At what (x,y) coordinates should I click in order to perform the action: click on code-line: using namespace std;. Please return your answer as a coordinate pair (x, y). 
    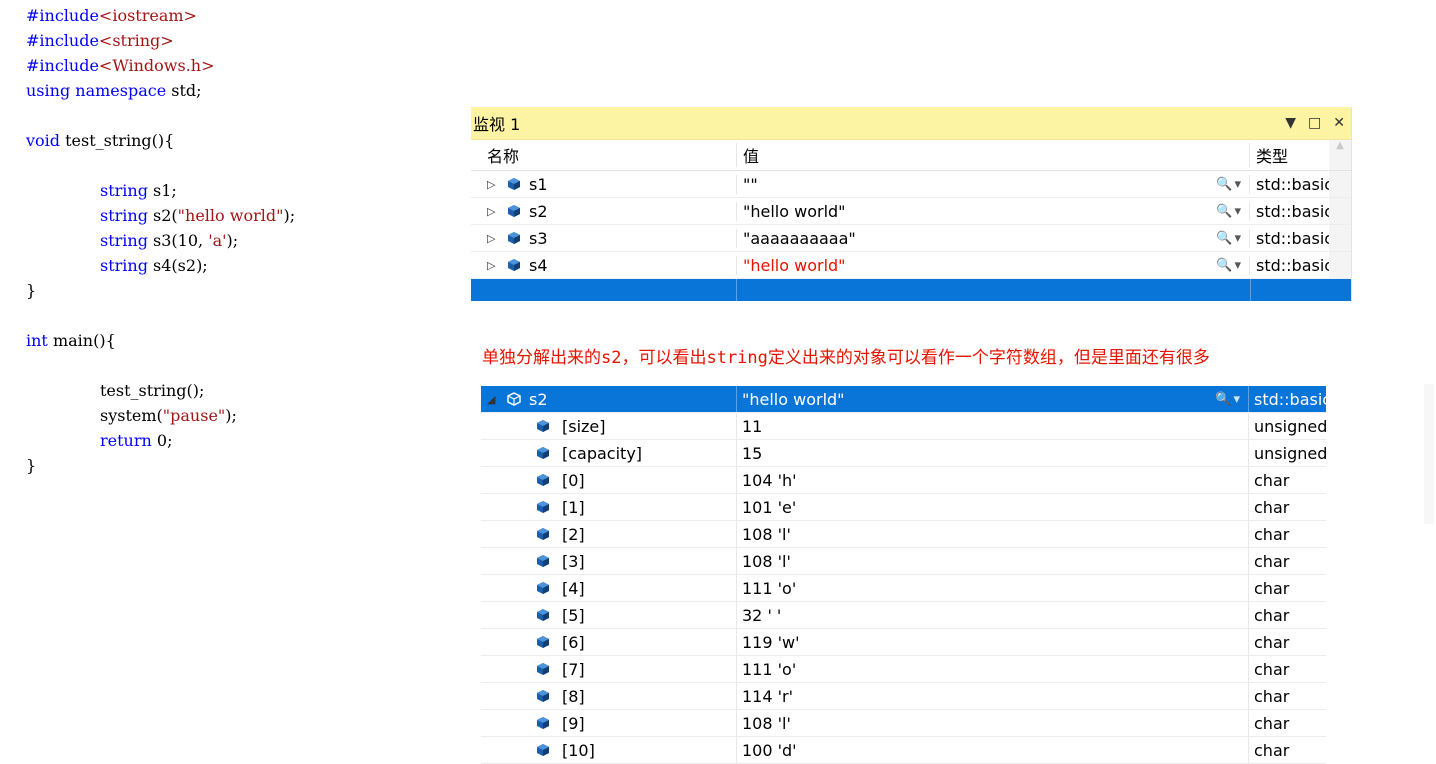
    Looking at the image, I should click on (160, 90).